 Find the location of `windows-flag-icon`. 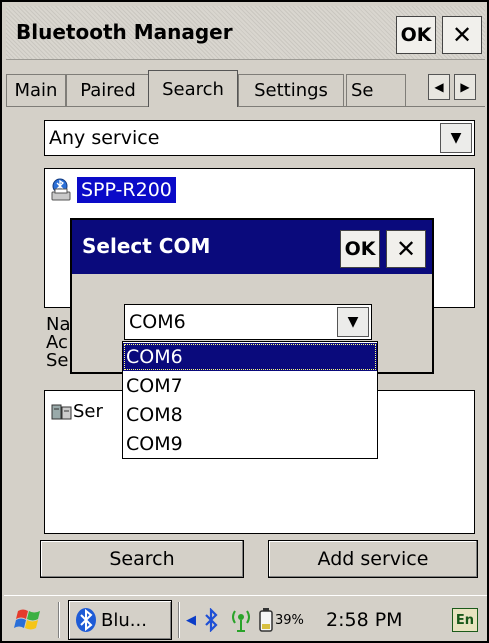

windows-flag-icon is located at coordinates (27, 619).